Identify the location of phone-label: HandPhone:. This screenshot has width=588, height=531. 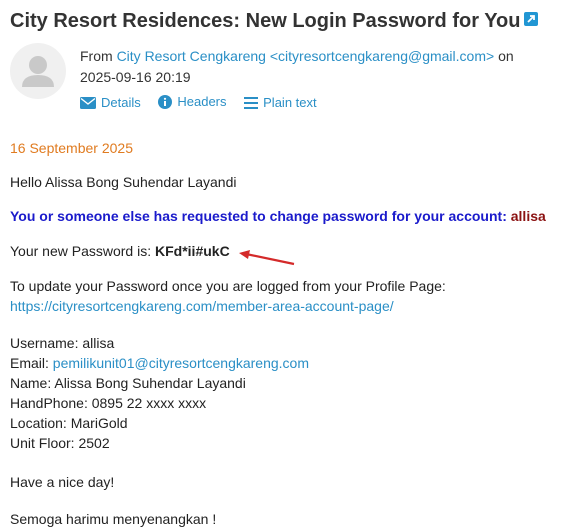
(49, 403).